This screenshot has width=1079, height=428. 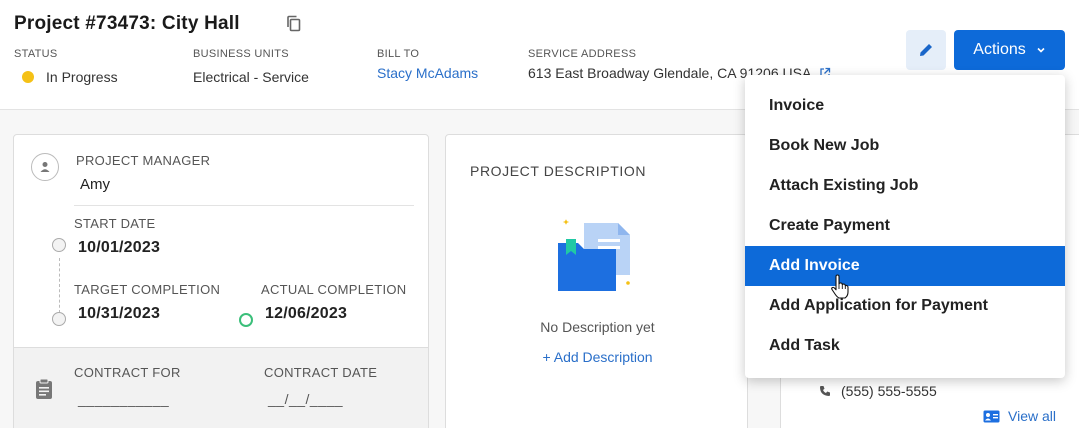 I want to click on status-dot-icon, so click(x=28, y=77).